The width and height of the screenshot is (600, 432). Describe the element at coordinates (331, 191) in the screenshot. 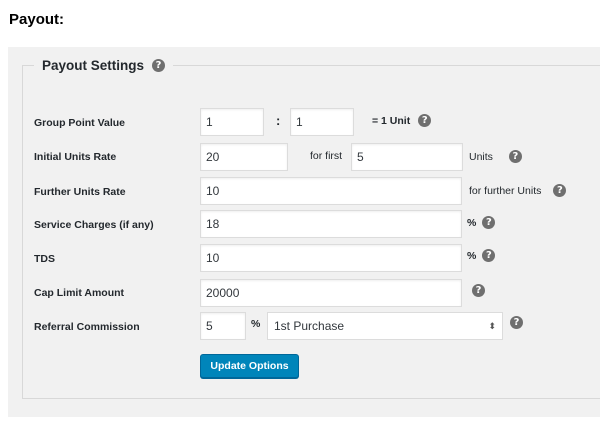

I see `further-units-input: 10` at that location.